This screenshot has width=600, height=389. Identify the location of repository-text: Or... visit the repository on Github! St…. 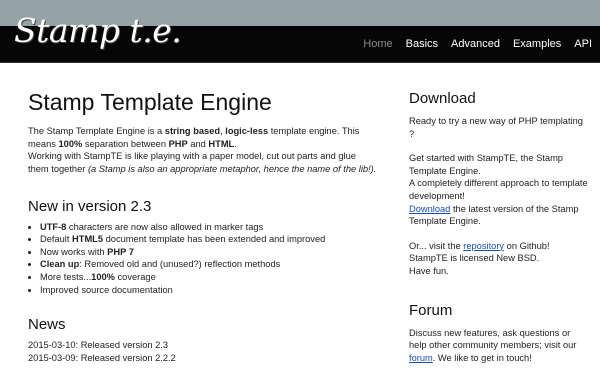
(479, 258).